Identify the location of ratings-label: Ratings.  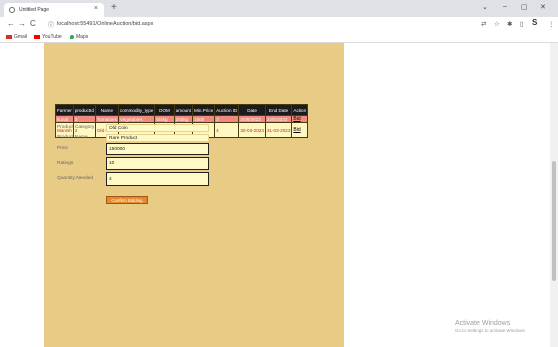
(65, 163).